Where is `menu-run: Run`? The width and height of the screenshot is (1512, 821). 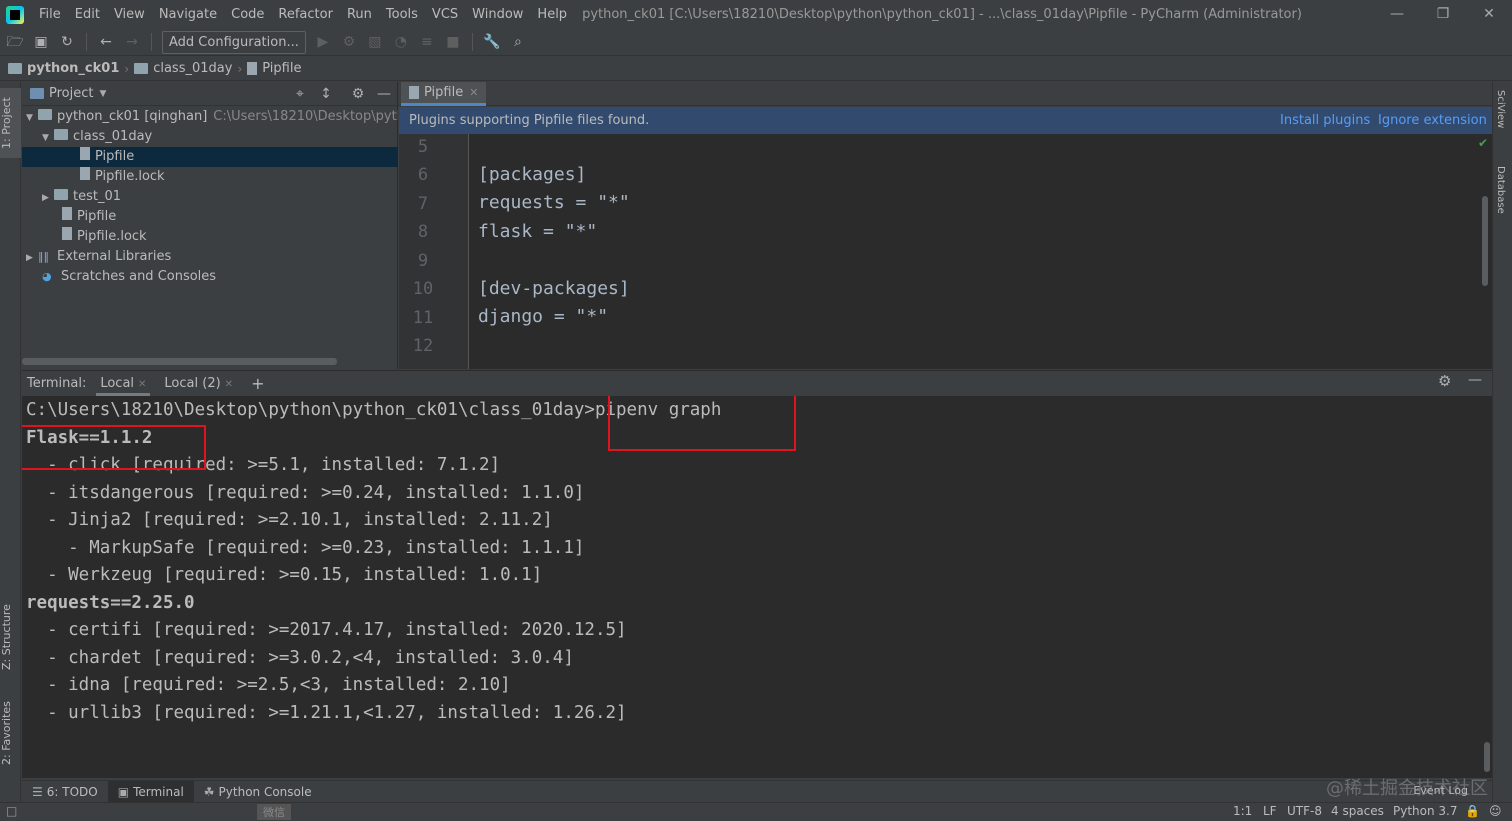 menu-run: Run is located at coordinates (359, 14).